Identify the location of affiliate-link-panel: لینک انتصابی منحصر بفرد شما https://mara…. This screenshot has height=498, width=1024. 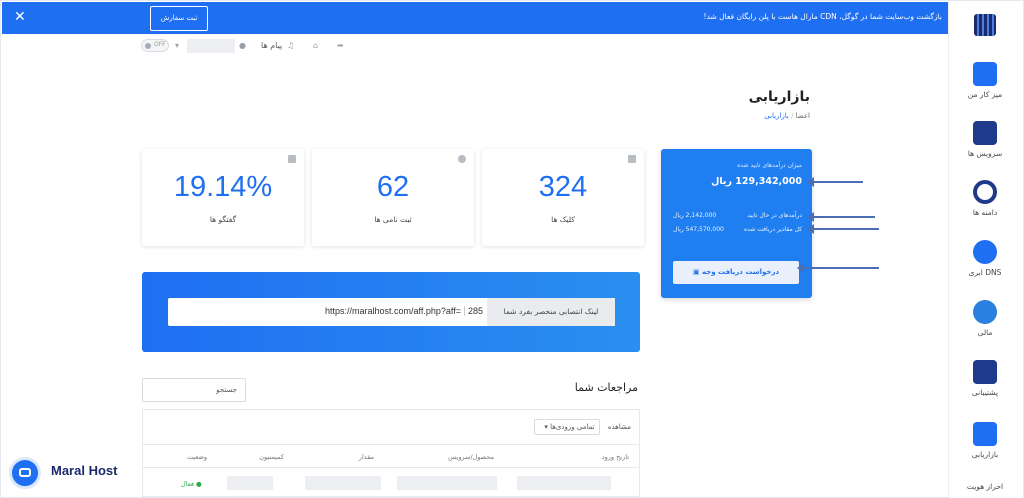
(391, 312).